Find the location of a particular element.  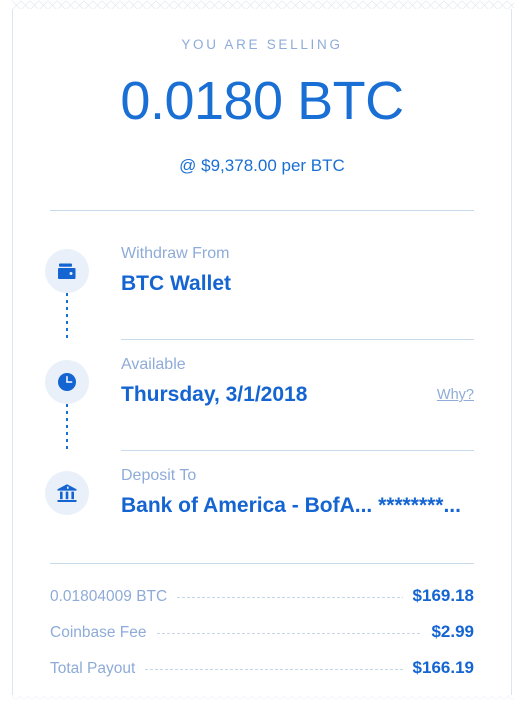

wallet-icon is located at coordinates (67, 271).